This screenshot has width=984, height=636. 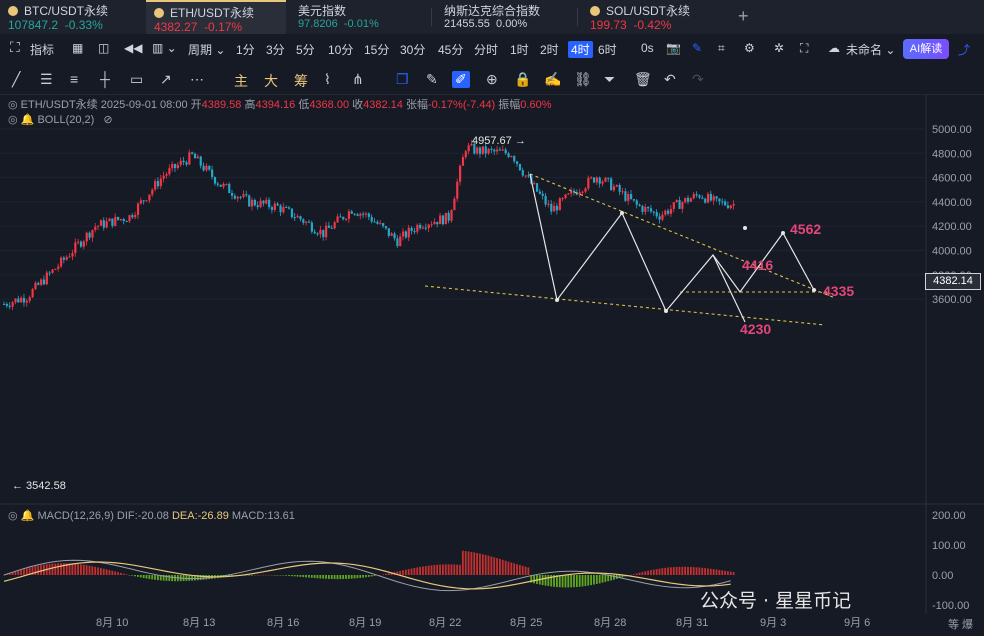 What do you see at coordinates (450, 49) in the screenshot?
I see `interval-6: 45分` at bounding box center [450, 49].